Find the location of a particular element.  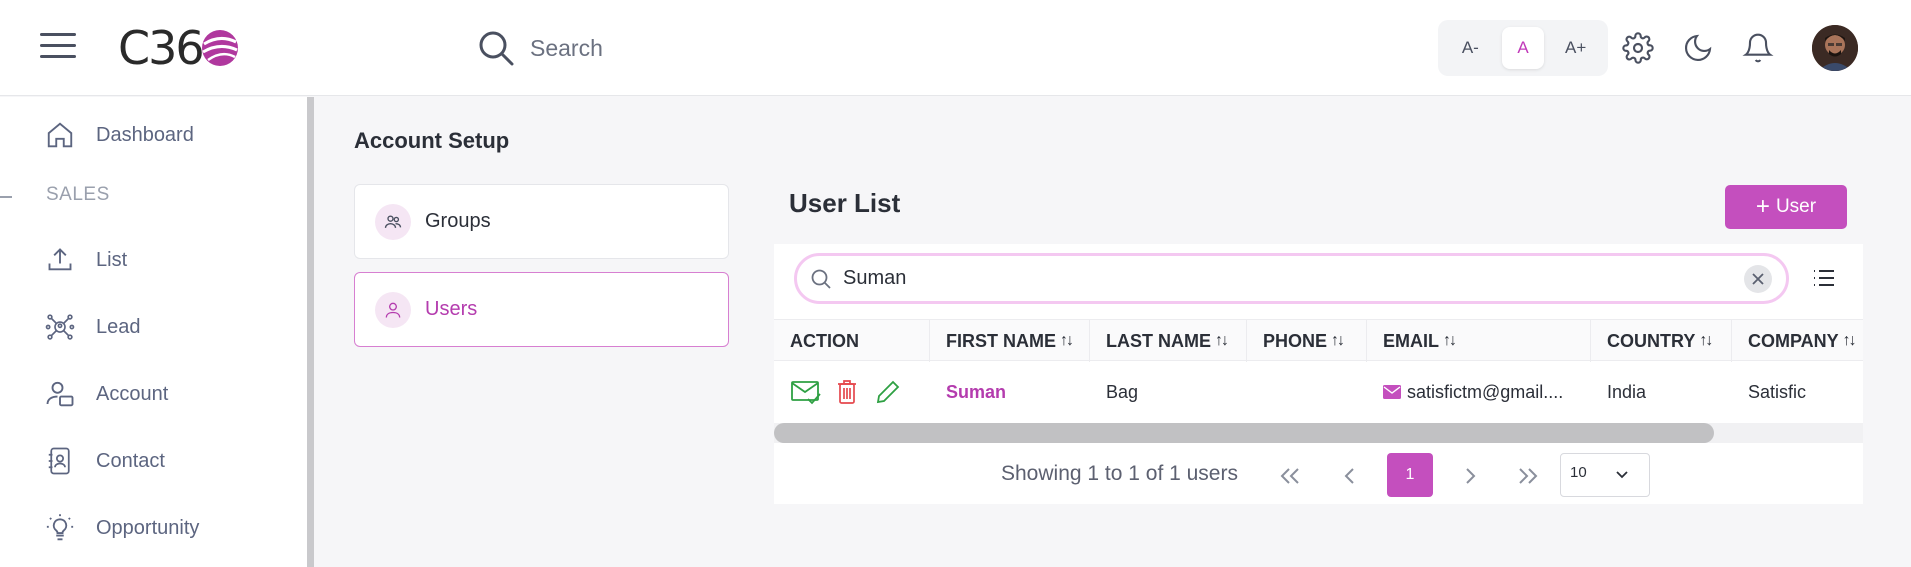

column-first-name: FIRST NAME ↑↓ is located at coordinates (1010, 341).